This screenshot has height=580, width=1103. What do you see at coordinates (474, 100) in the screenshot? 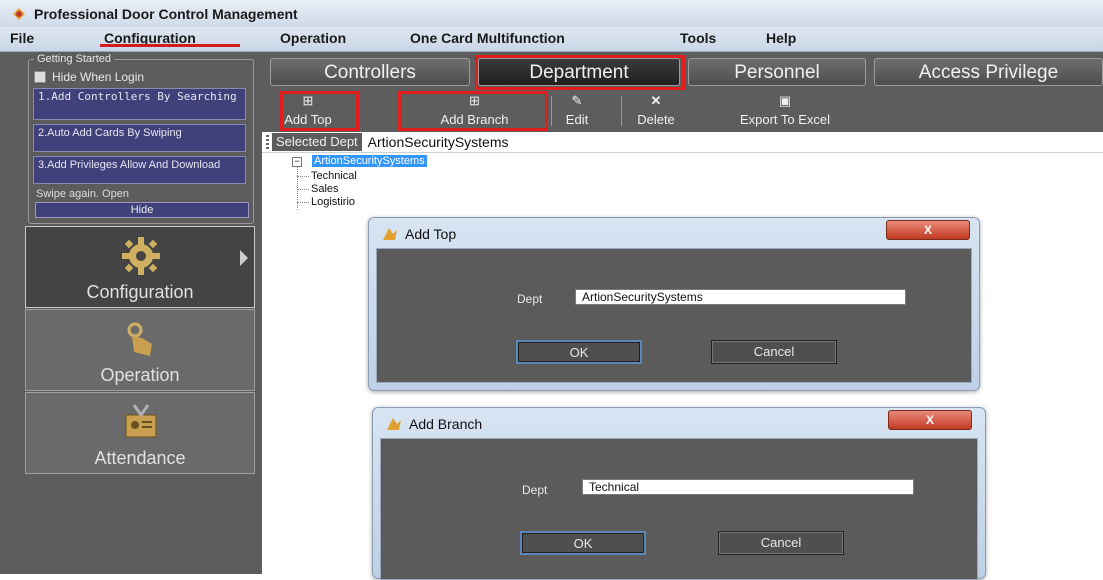
I see `add-branch-icon: ⊞` at bounding box center [474, 100].